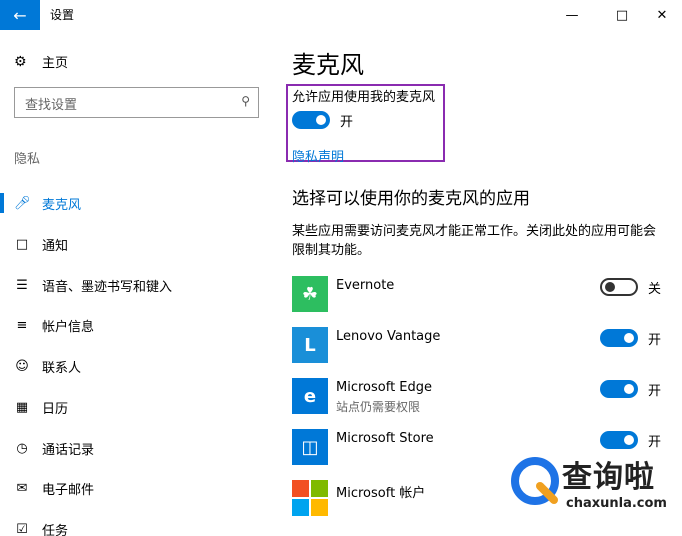 Image resolution: width=682 pixels, height=536 pixels. Describe the element at coordinates (384, 387) in the screenshot. I see `app-name: Microsoft Edge` at that location.